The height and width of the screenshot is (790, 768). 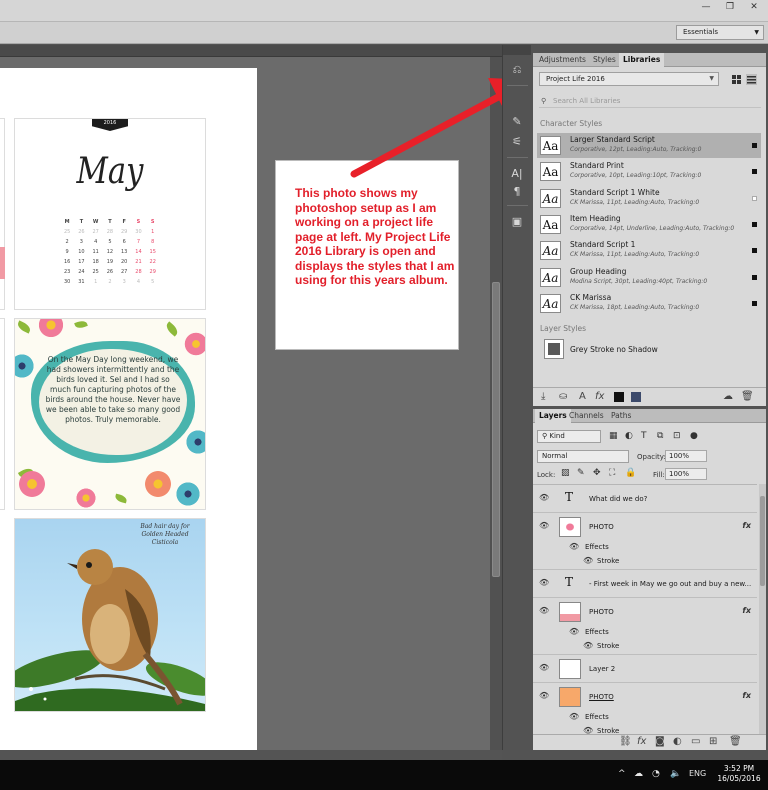 I want to click on weekday-label: M, so click(x=67, y=222).